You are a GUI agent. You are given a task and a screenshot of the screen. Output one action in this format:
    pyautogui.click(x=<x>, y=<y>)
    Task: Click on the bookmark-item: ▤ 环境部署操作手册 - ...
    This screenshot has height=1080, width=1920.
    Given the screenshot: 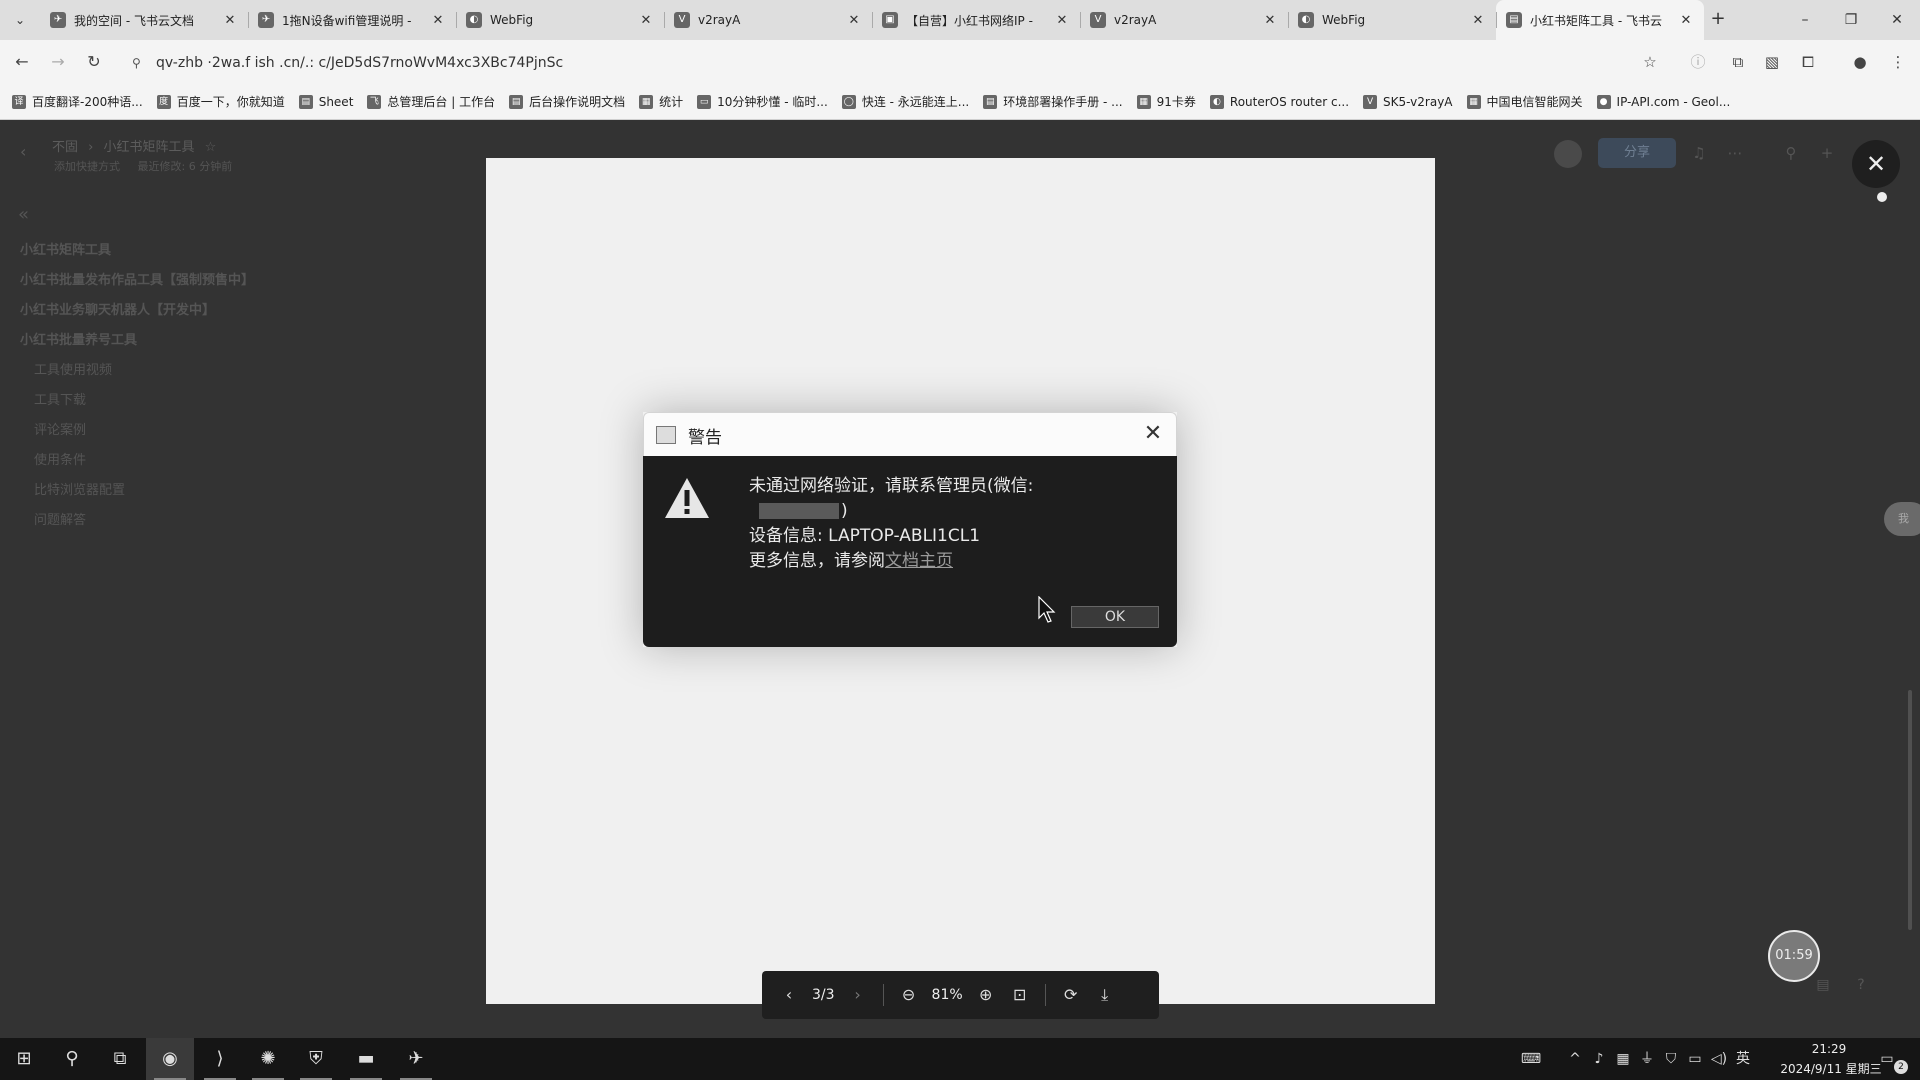 What is the action you would take?
    pyautogui.click(x=1053, y=101)
    